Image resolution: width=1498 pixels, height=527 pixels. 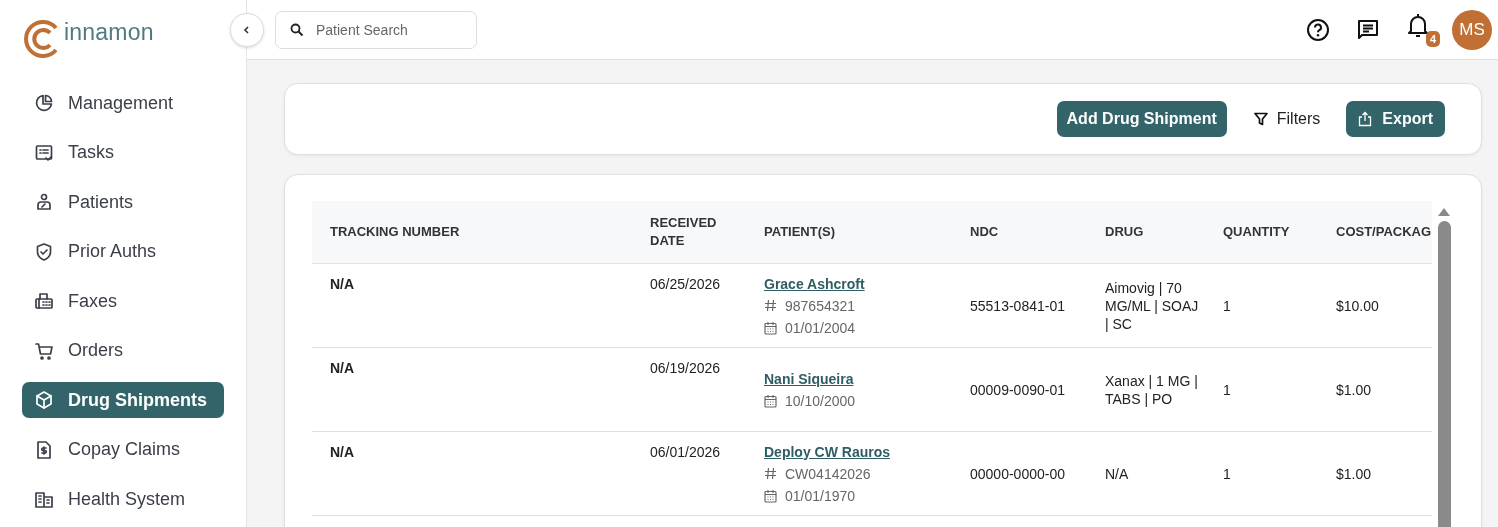 I want to click on sidebar-item: Orders, so click(x=123, y=350).